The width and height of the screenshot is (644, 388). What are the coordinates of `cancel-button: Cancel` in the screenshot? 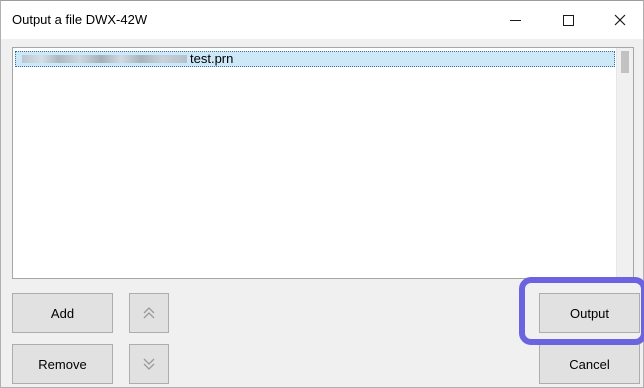 It's located at (589, 364).